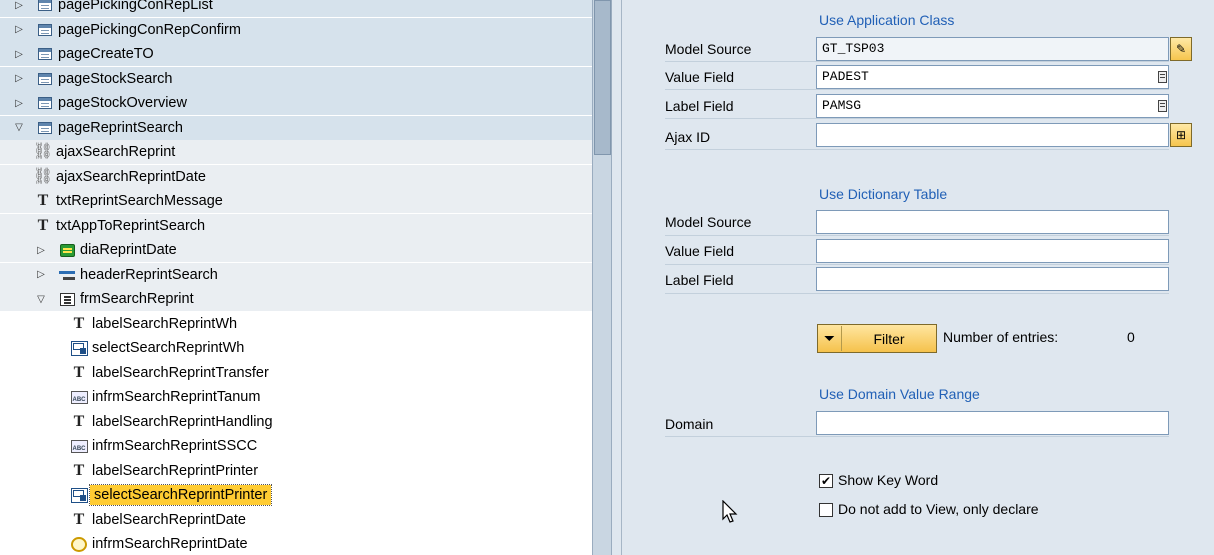 Image resolution: width=1214 pixels, height=555 pixels. What do you see at coordinates (617, 277) in the screenshot?
I see `panel-splitter` at bounding box center [617, 277].